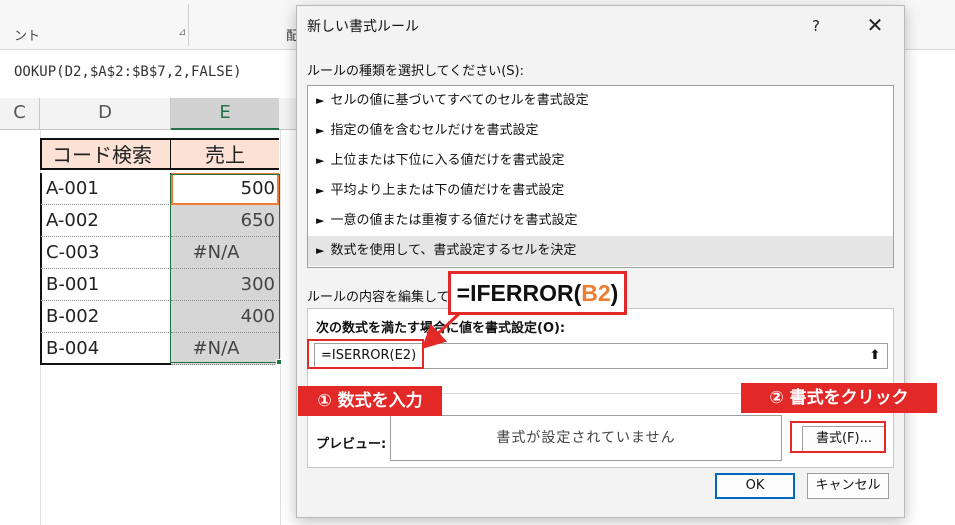 The image size is (955, 525). What do you see at coordinates (459, 100) in the screenshot?
I see `rule-type-item-label: セルの値に基づいてすべてのセルを書式設定` at bounding box center [459, 100].